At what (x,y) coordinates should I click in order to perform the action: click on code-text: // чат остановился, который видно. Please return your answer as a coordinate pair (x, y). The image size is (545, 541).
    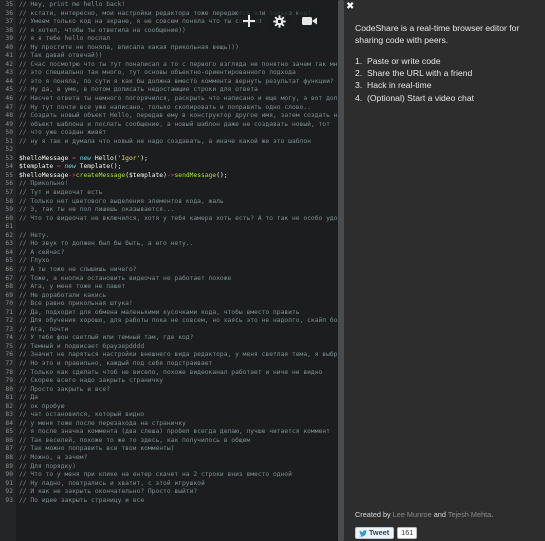
    Looking at the image, I should click on (80, 415).